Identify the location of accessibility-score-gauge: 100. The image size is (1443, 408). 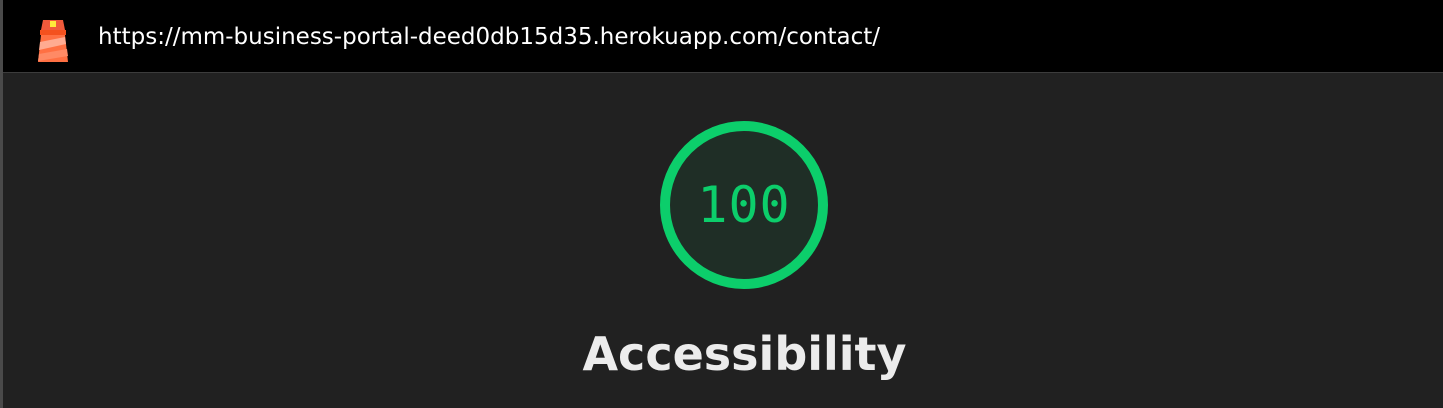
(744, 205).